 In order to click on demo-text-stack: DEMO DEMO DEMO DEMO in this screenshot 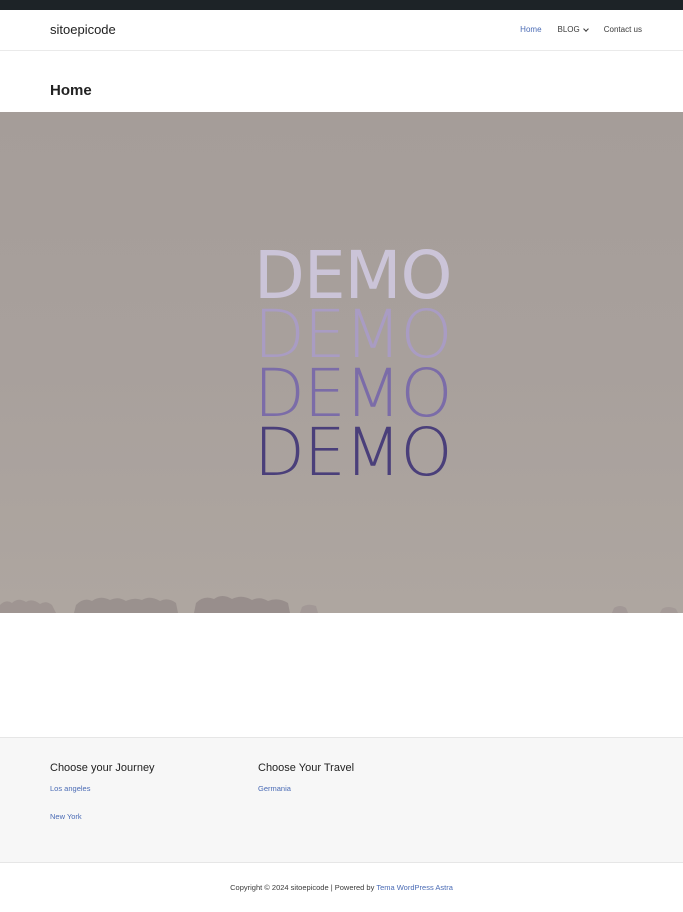, I will do `click(354, 367)`.